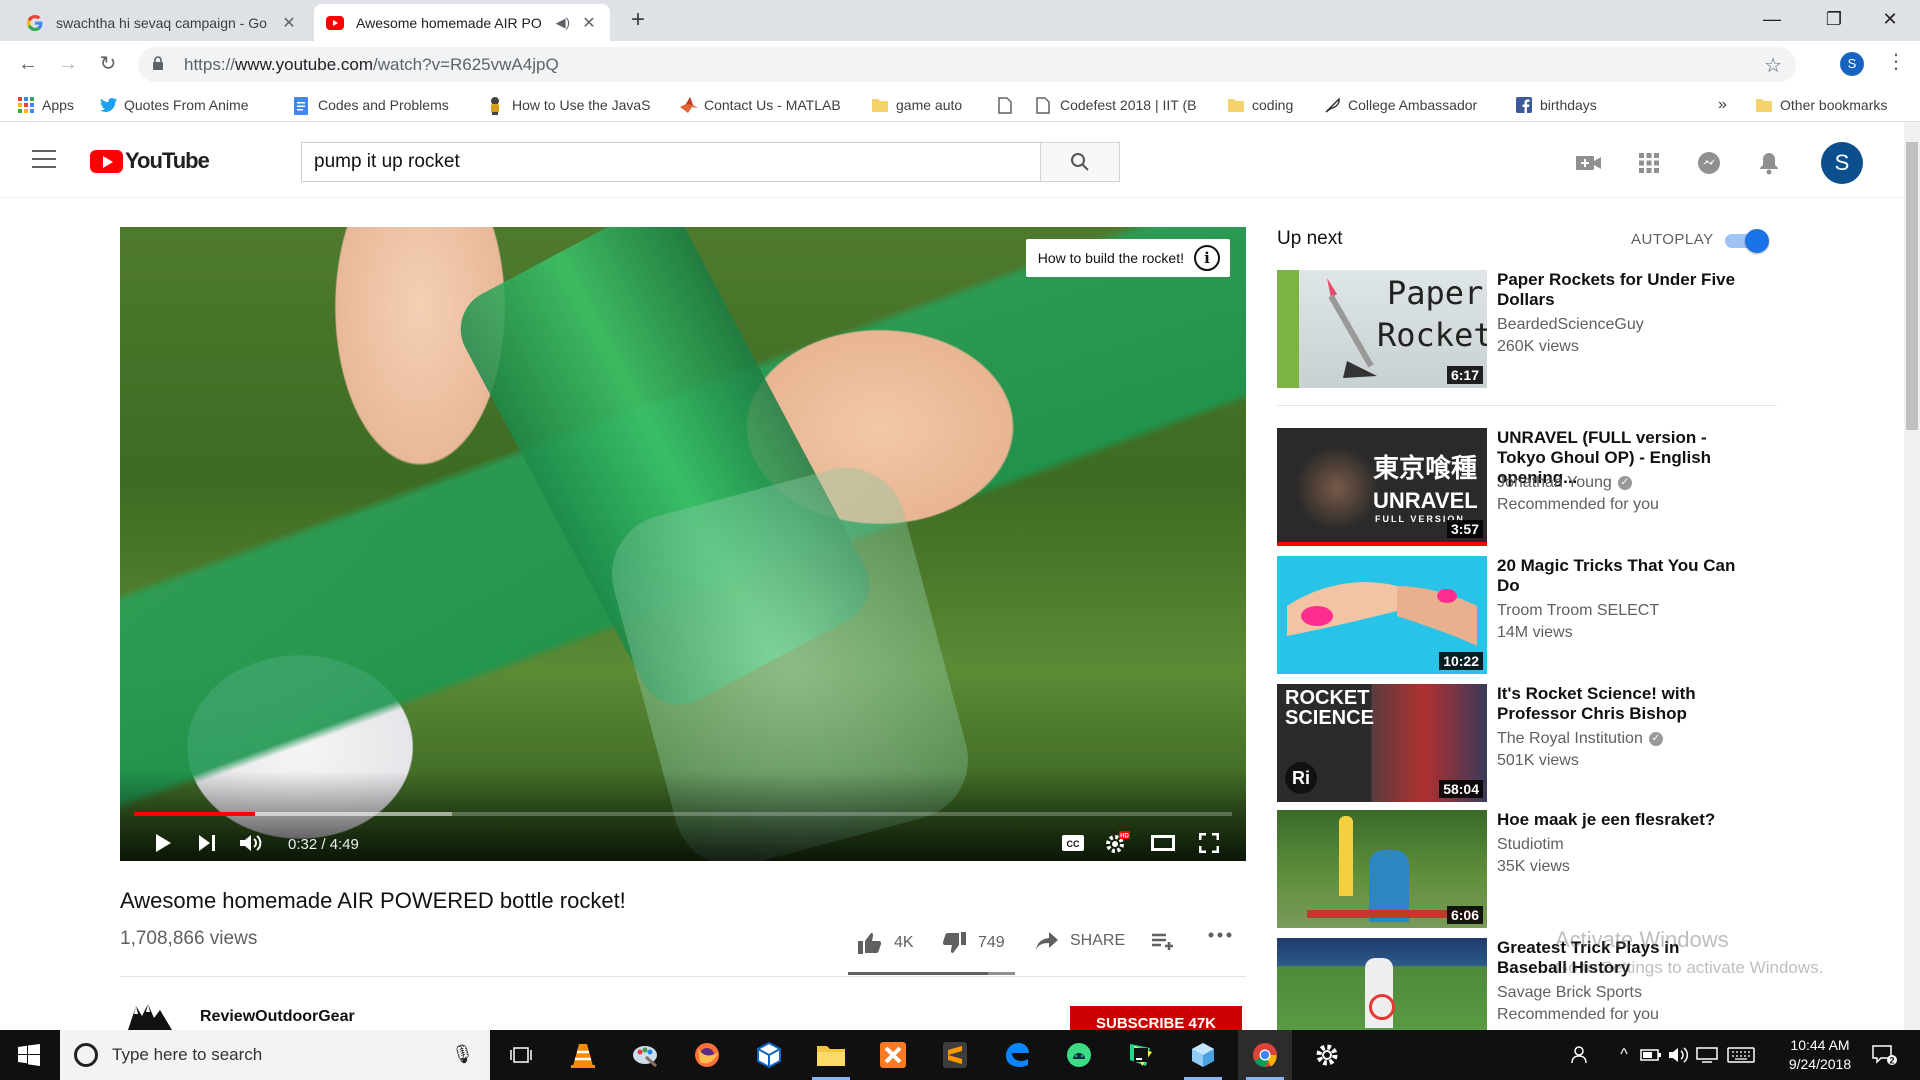 Image resolution: width=1920 pixels, height=1080 pixels. I want to click on firefox-icon, so click(707, 1055).